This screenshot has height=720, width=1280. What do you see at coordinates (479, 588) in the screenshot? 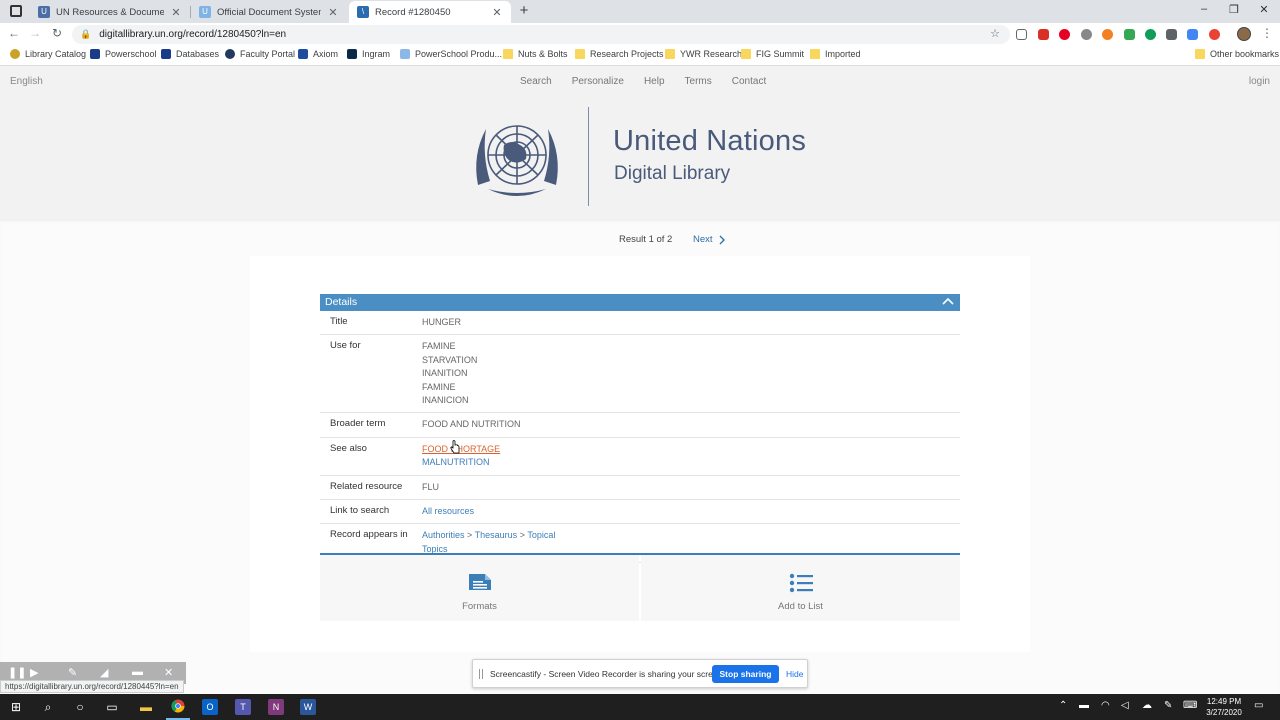
I see `formats-button: Formats` at bounding box center [479, 588].